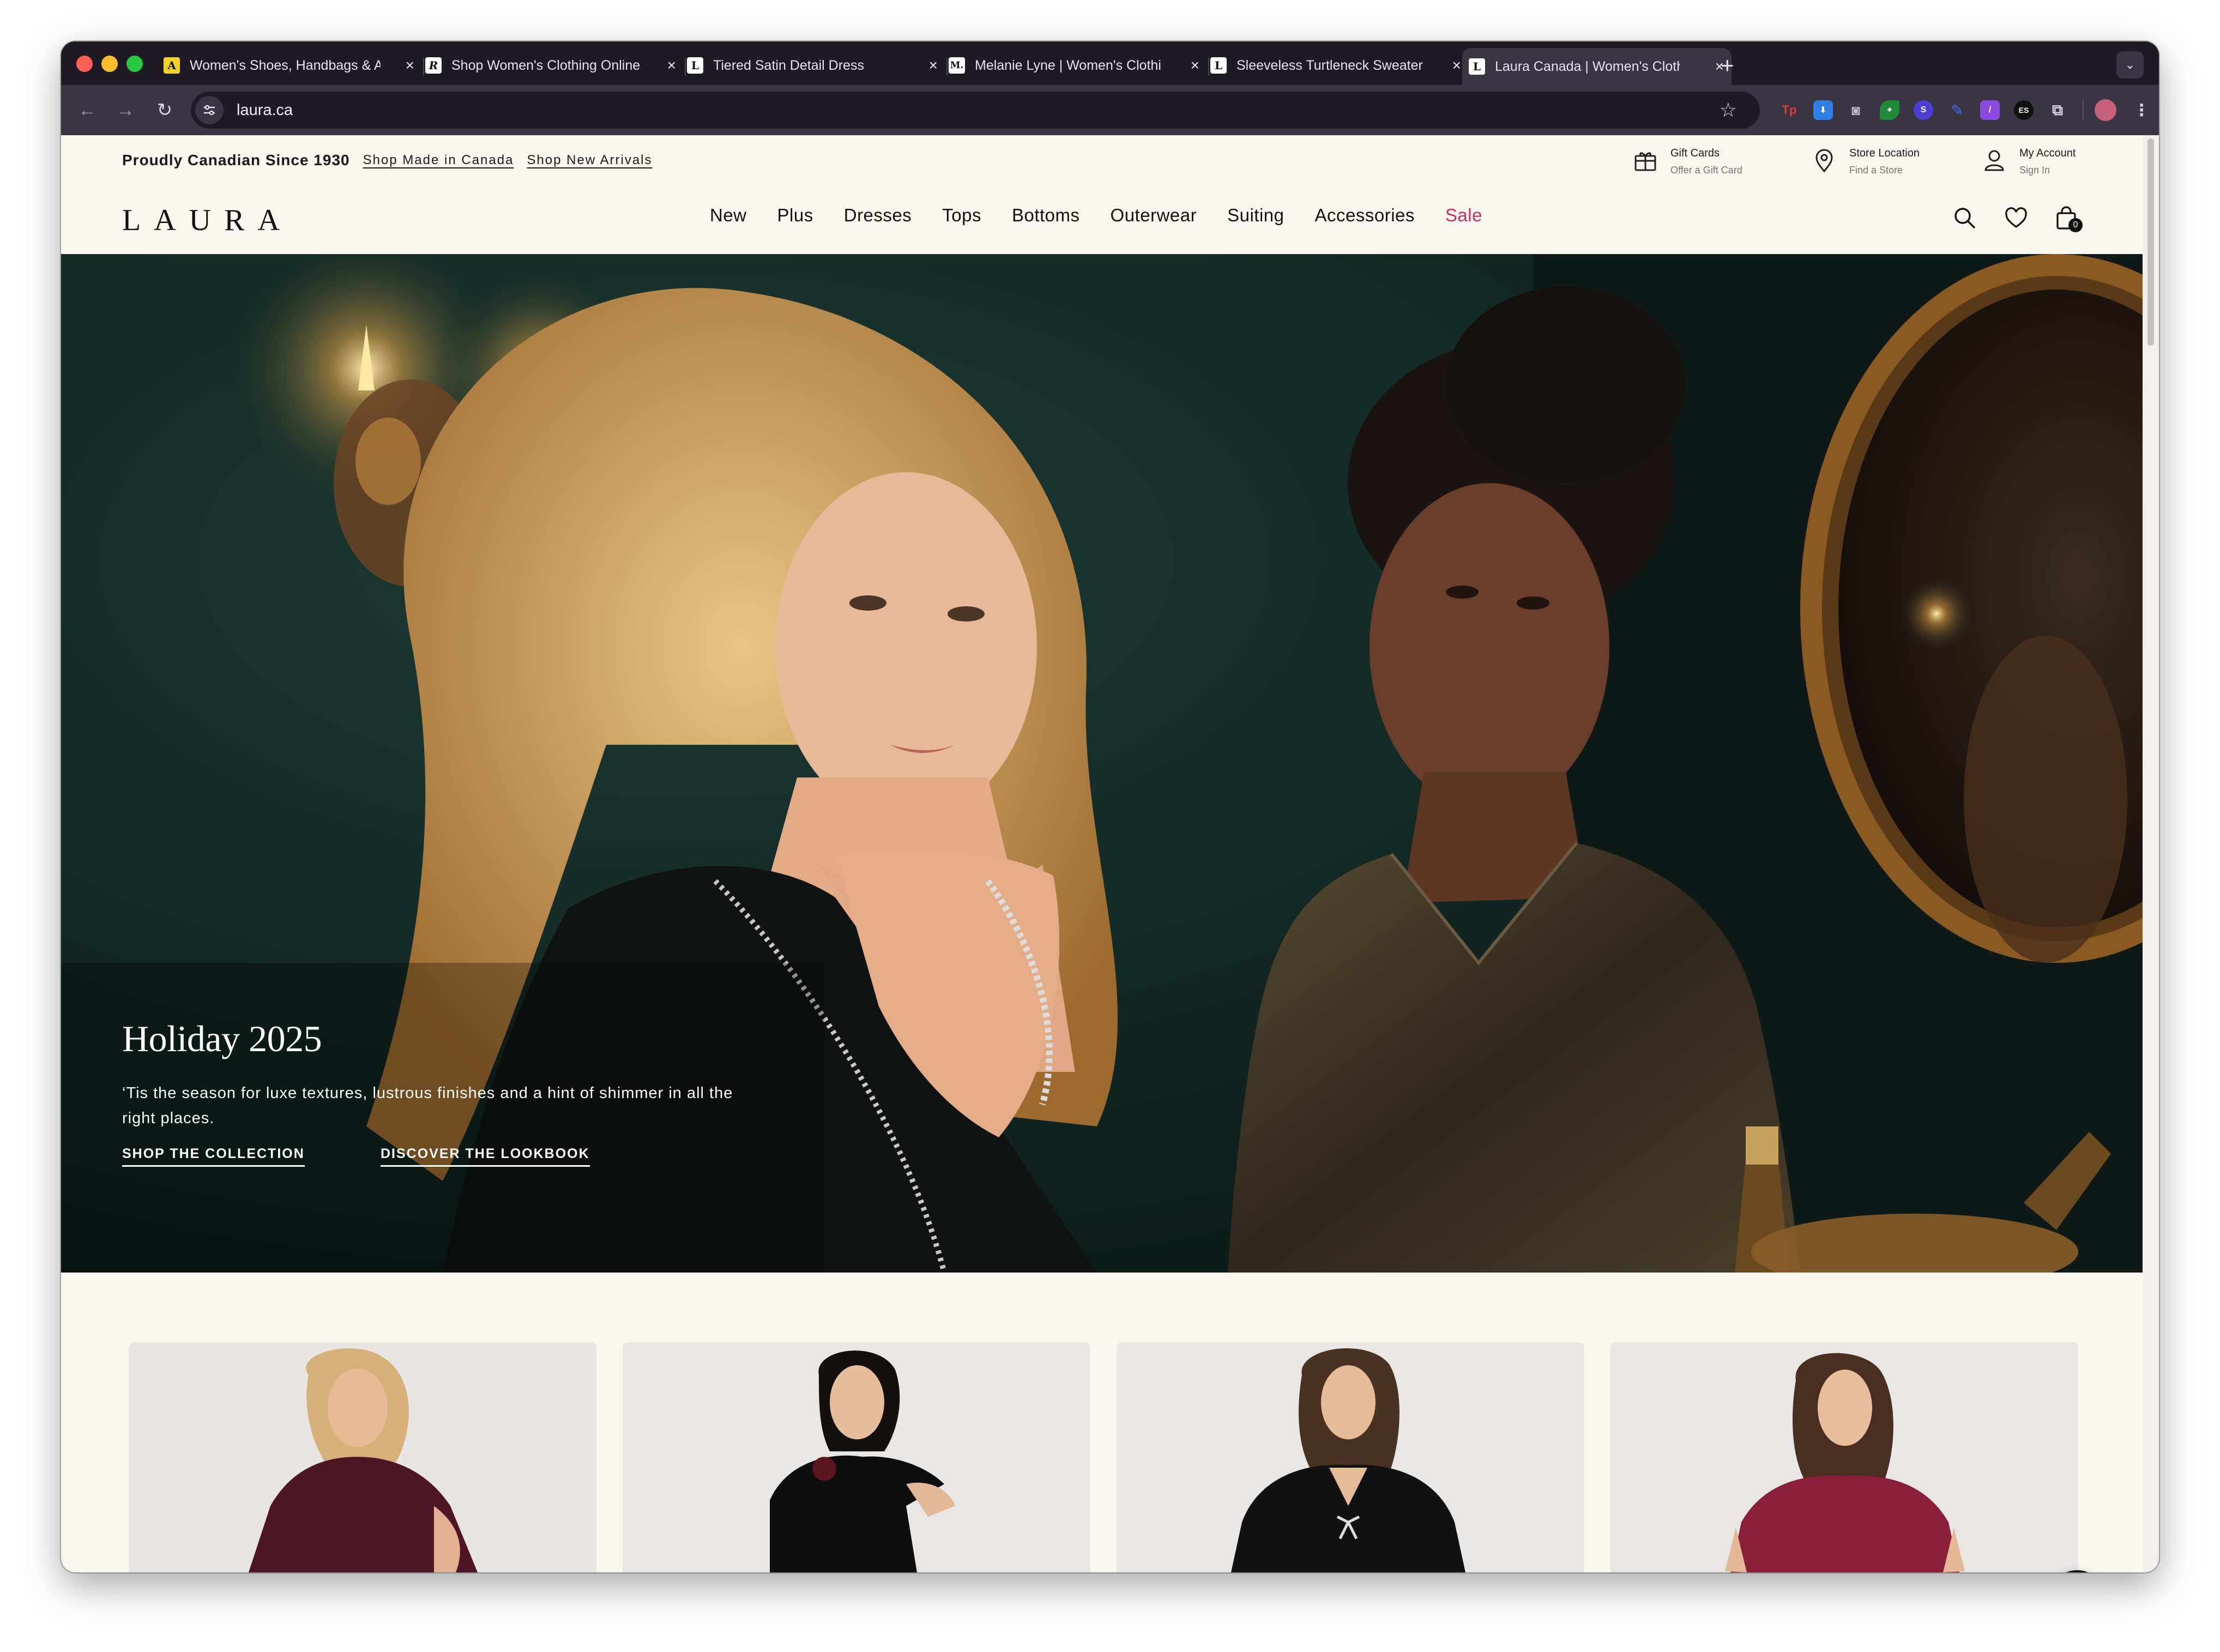 The height and width of the screenshot is (1652, 2220). Describe the element at coordinates (1686, 162) in the screenshot. I see `gift-cards-link: Gift Cards Offer a Gift Card` at that location.